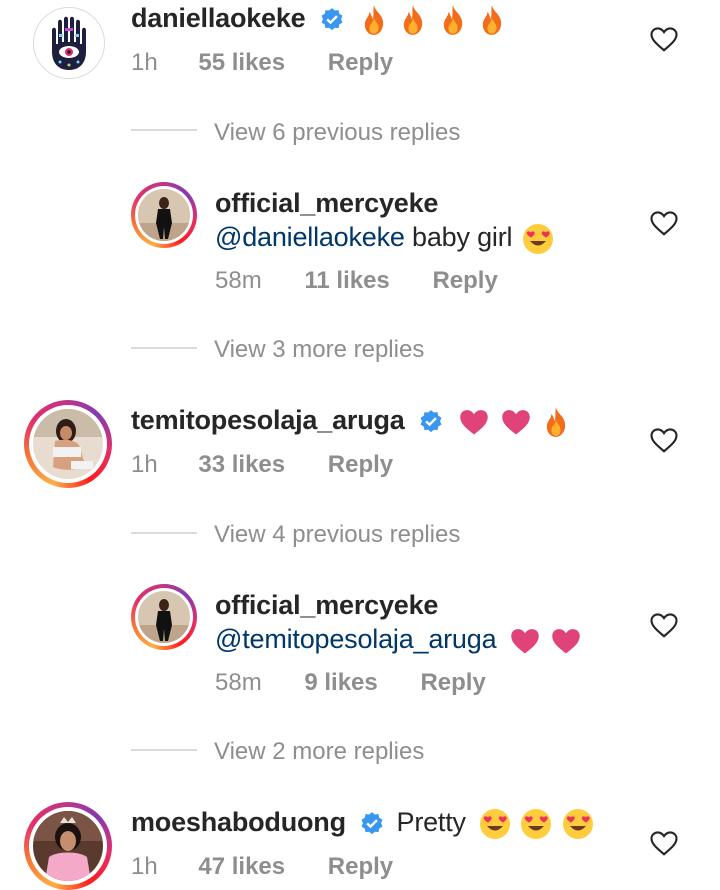 The height and width of the screenshot is (890, 720). Describe the element at coordinates (268, 420) in the screenshot. I see `username-text: temitopesolaja_aruga` at that location.